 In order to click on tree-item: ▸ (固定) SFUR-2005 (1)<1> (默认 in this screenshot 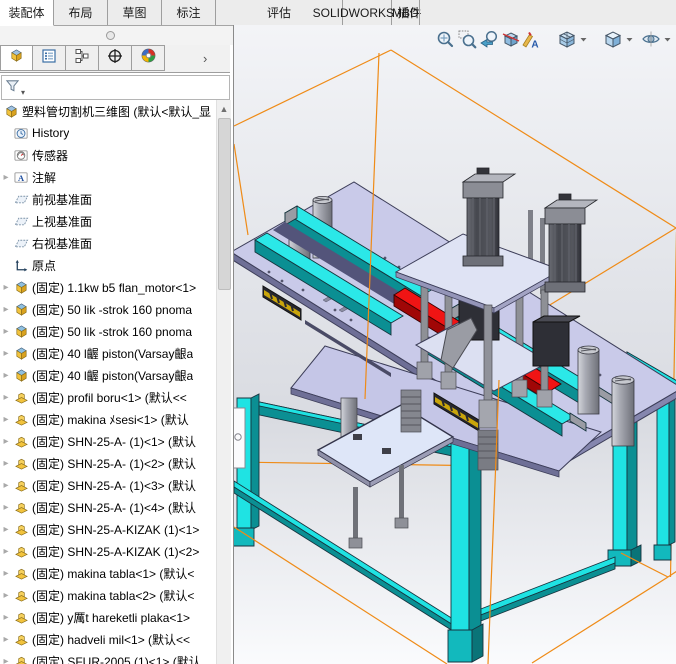, I will do `click(108, 657)`.